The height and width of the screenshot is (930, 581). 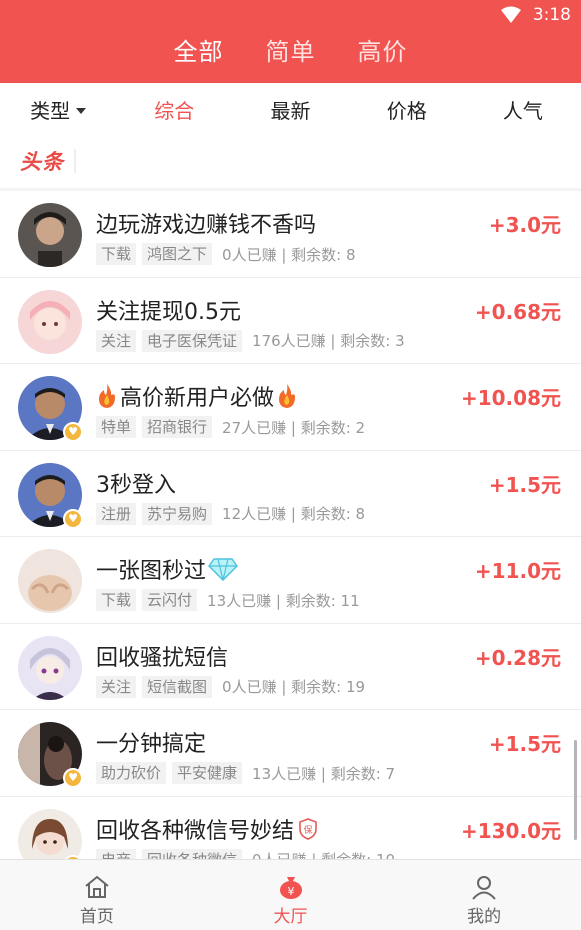 What do you see at coordinates (575, 790) in the screenshot?
I see `scrollbar` at bounding box center [575, 790].